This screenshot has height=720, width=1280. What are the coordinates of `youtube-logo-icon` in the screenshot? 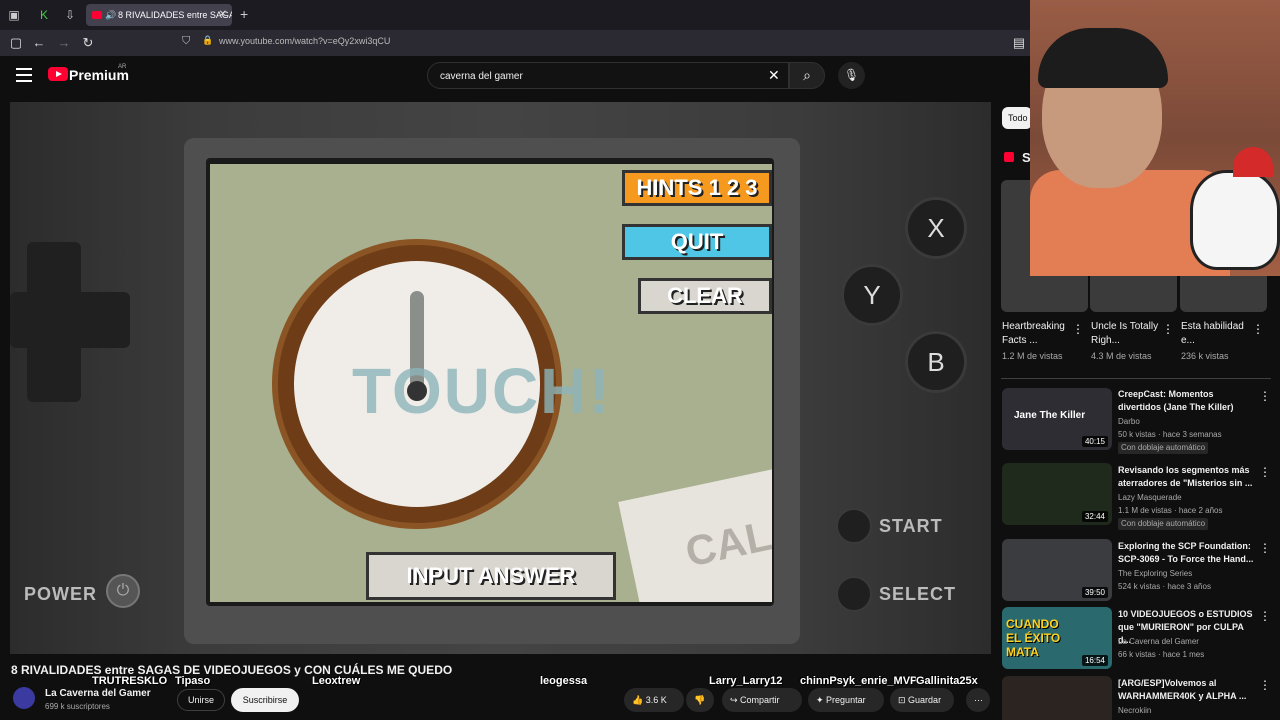 It's located at (58, 74).